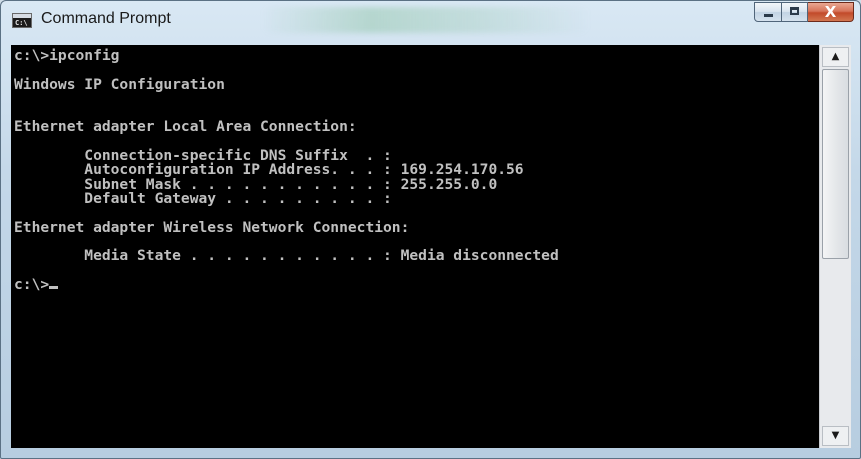 This screenshot has width=861, height=459. What do you see at coordinates (21, 23) in the screenshot?
I see `console-icon-glyph: C:\` at bounding box center [21, 23].